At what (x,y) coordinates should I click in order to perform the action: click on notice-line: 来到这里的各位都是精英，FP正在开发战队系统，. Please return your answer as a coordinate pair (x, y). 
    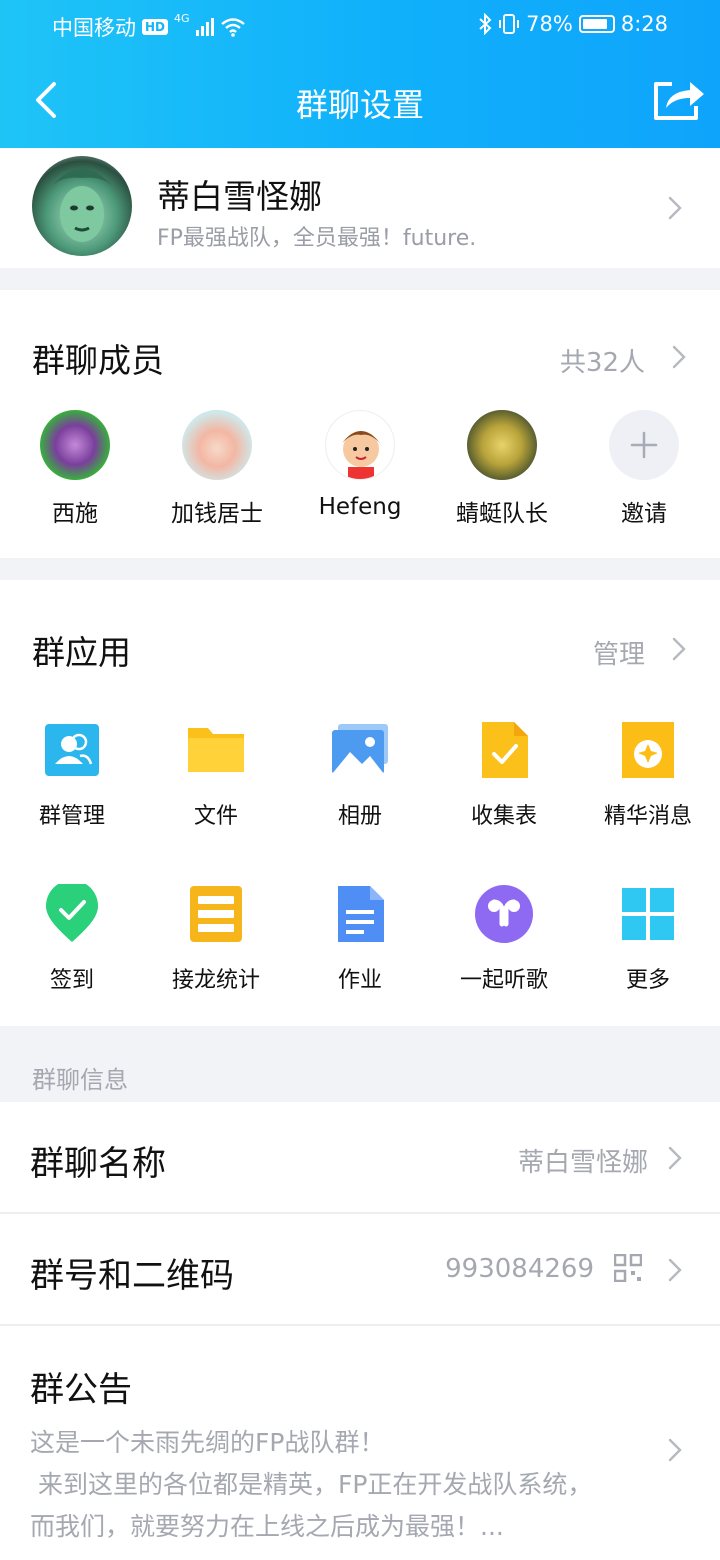
    Looking at the image, I should click on (311, 1484).